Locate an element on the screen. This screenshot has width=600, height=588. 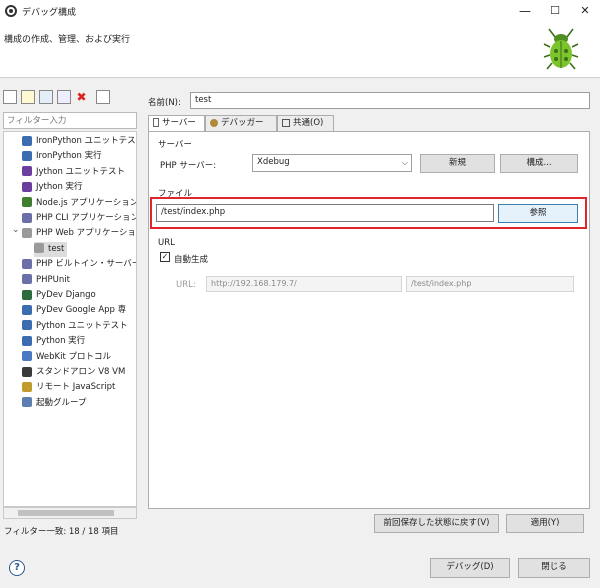
tree-item: 起動グループ is located at coordinates (54, 403).